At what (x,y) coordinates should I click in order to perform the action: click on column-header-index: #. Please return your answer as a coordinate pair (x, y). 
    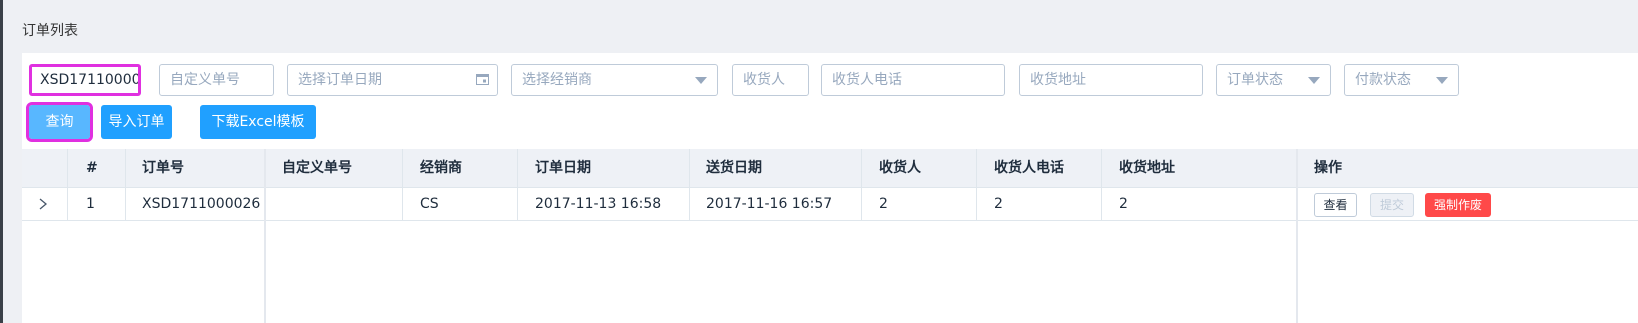
    Looking at the image, I should click on (92, 168).